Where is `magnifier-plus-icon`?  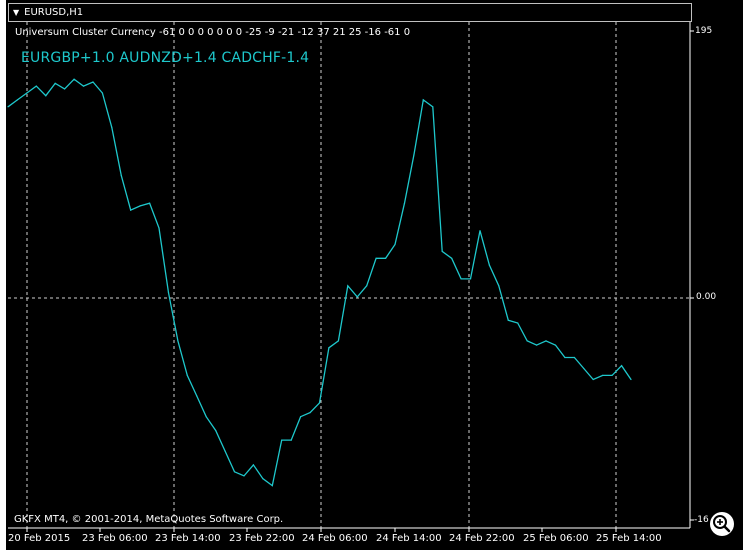 magnifier-plus-icon is located at coordinates (722, 524).